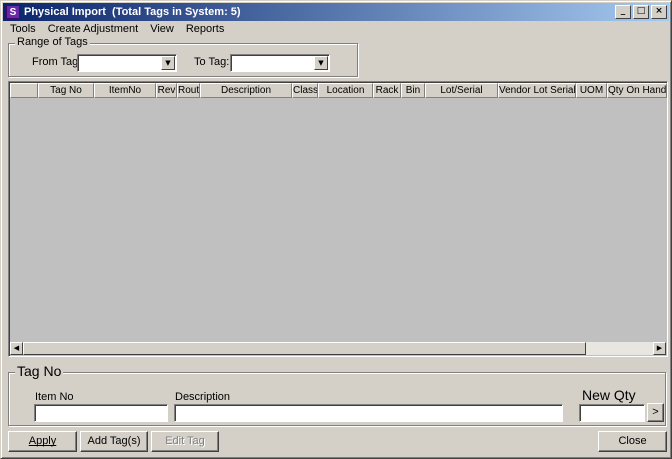 This screenshot has height=459, width=672. I want to click on from-tag-combo: ▼, so click(127, 63).